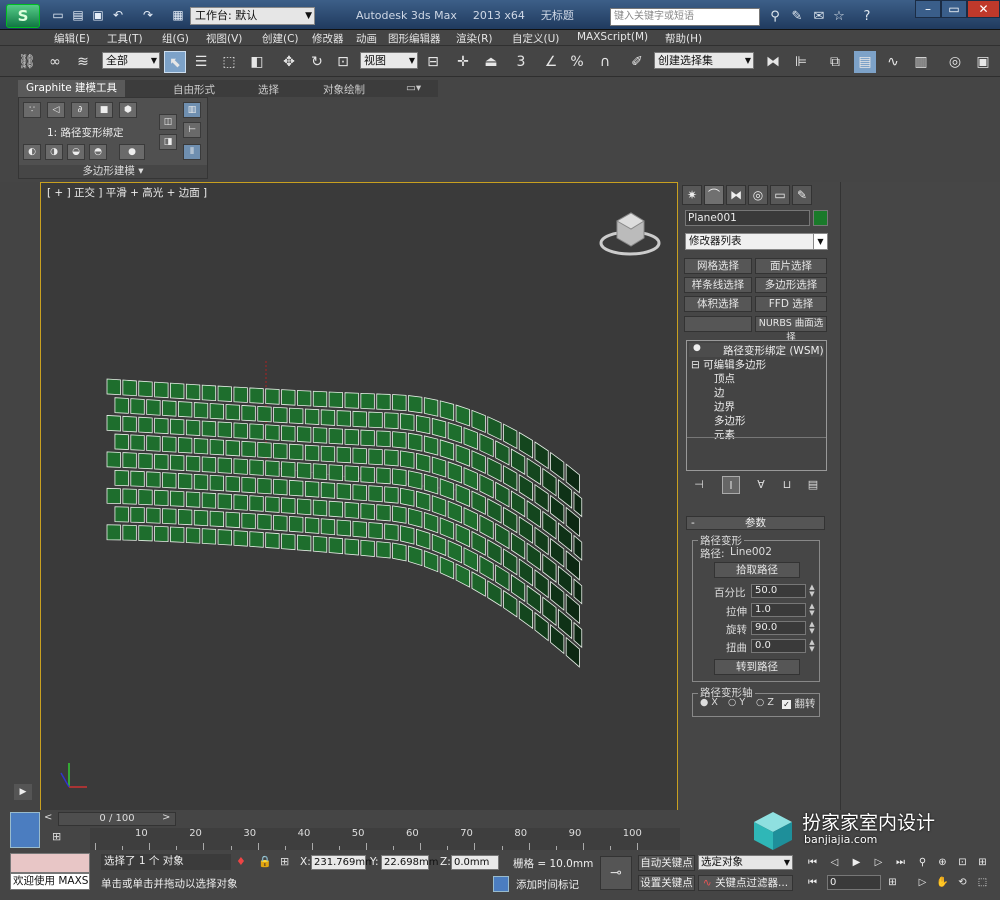 This screenshot has width=1000, height=900. Describe the element at coordinates (168, 142) in the screenshot. I see `ribbon-side-icon-2: ◨` at that location.